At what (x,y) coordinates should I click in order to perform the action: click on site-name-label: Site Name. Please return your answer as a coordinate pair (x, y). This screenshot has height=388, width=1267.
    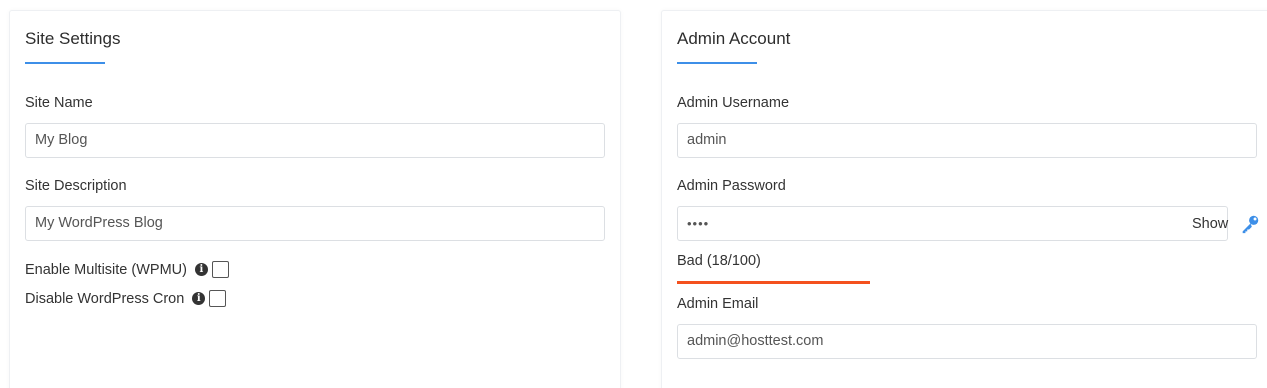
    Looking at the image, I should click on (59, 103).